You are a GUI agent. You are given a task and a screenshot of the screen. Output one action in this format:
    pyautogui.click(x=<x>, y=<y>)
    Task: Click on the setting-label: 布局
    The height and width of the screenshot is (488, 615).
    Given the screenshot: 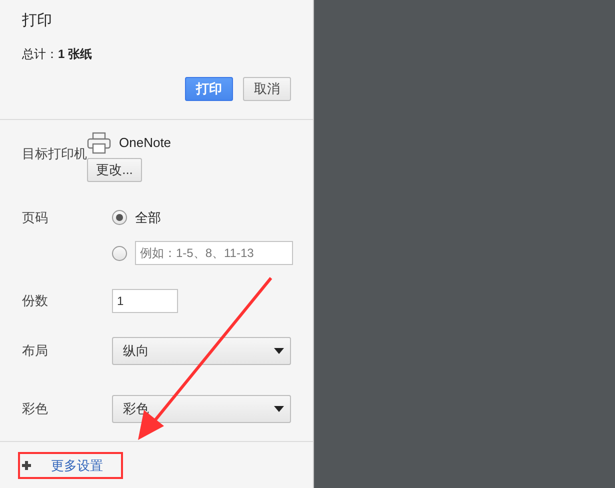 What is the action you would take?
    pyautogui.click(x=35, y=351)
    